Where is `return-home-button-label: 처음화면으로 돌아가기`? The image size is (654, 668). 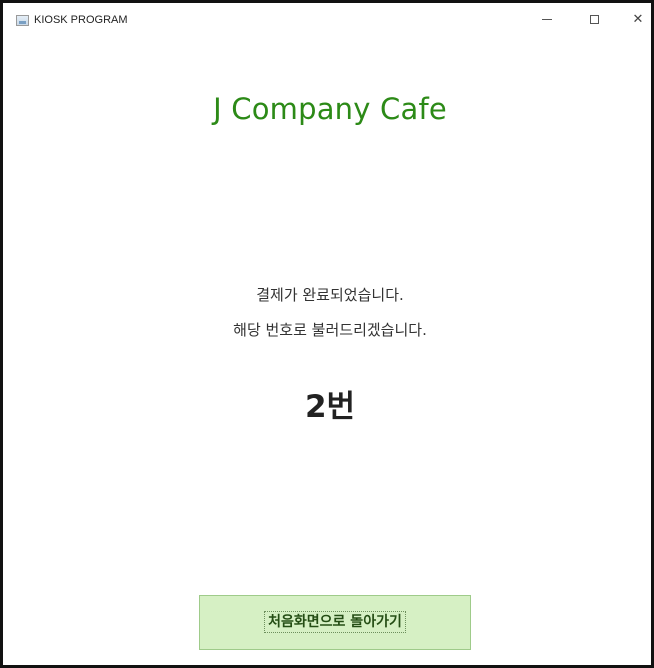 return-home-button-label: 처음화면으로 돌아가기 is located at coordinates (335, 622).